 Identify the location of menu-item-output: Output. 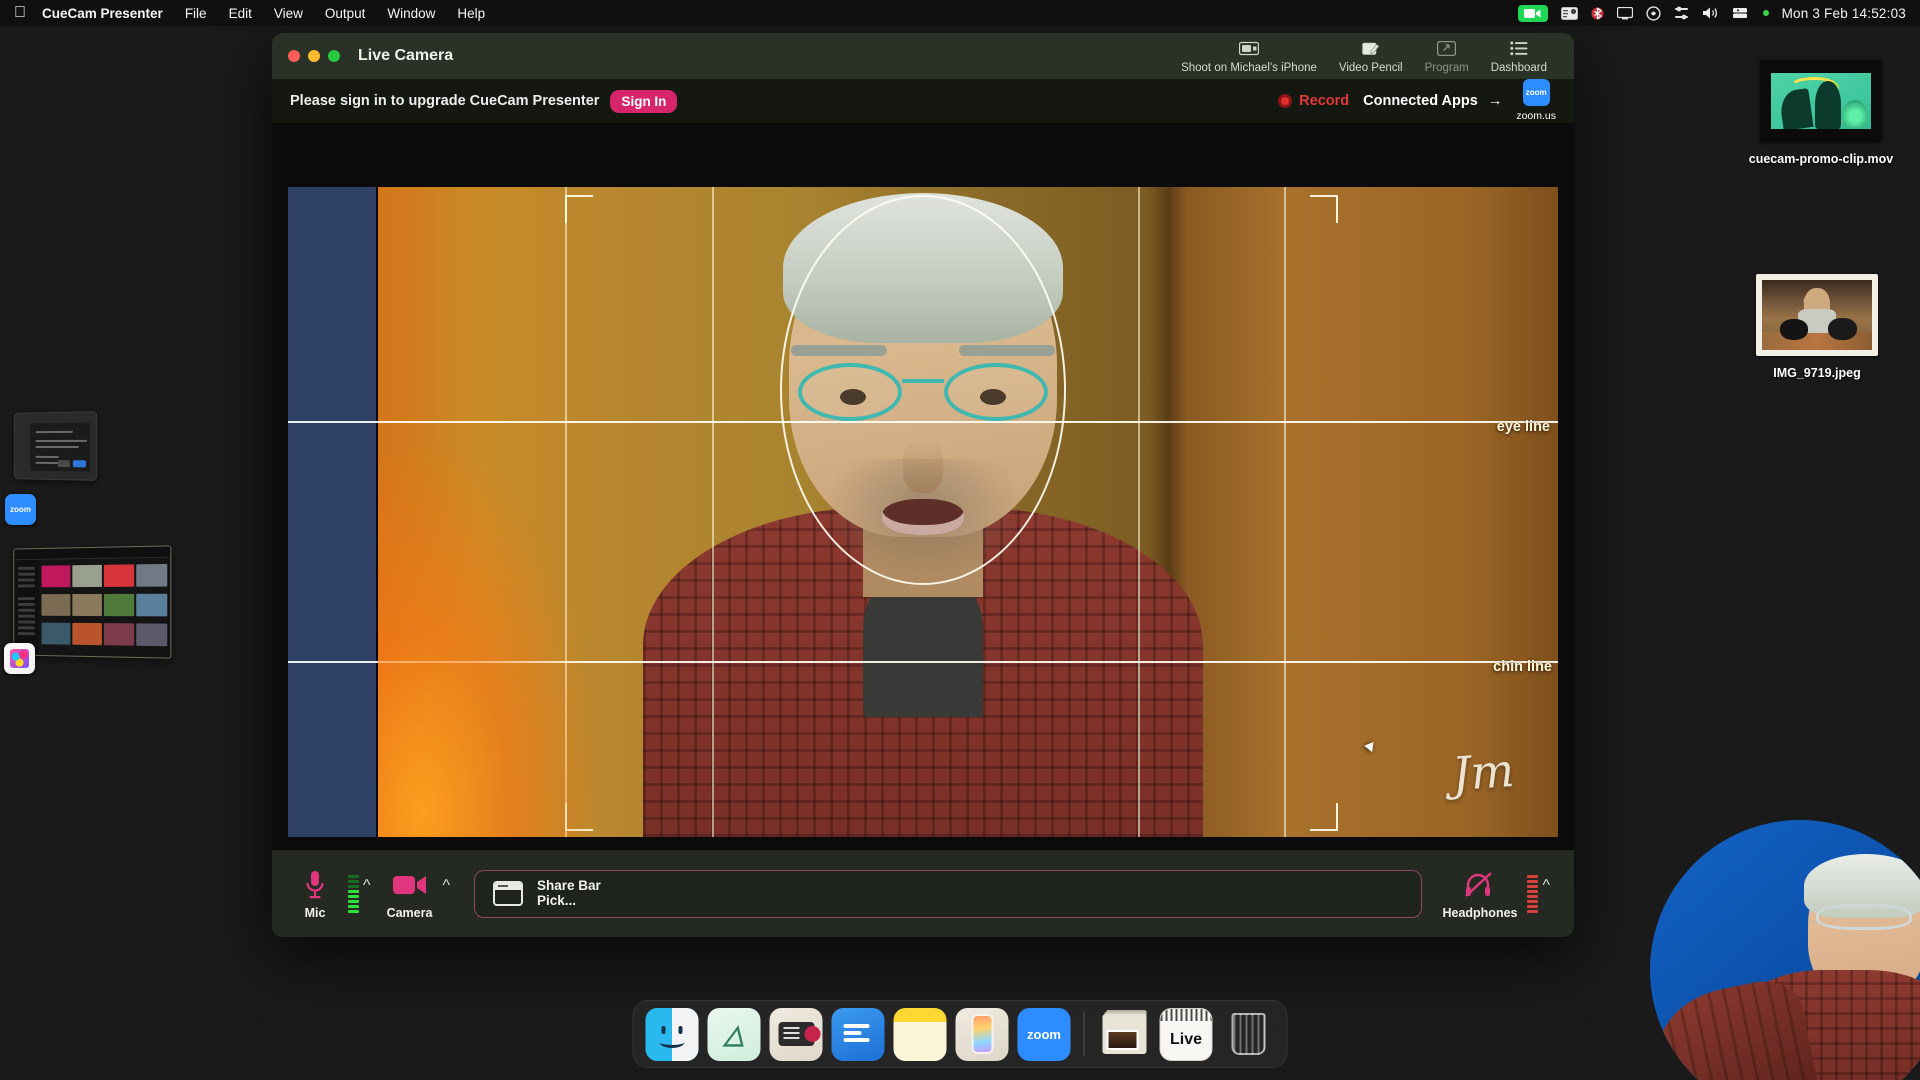
(345, 13).